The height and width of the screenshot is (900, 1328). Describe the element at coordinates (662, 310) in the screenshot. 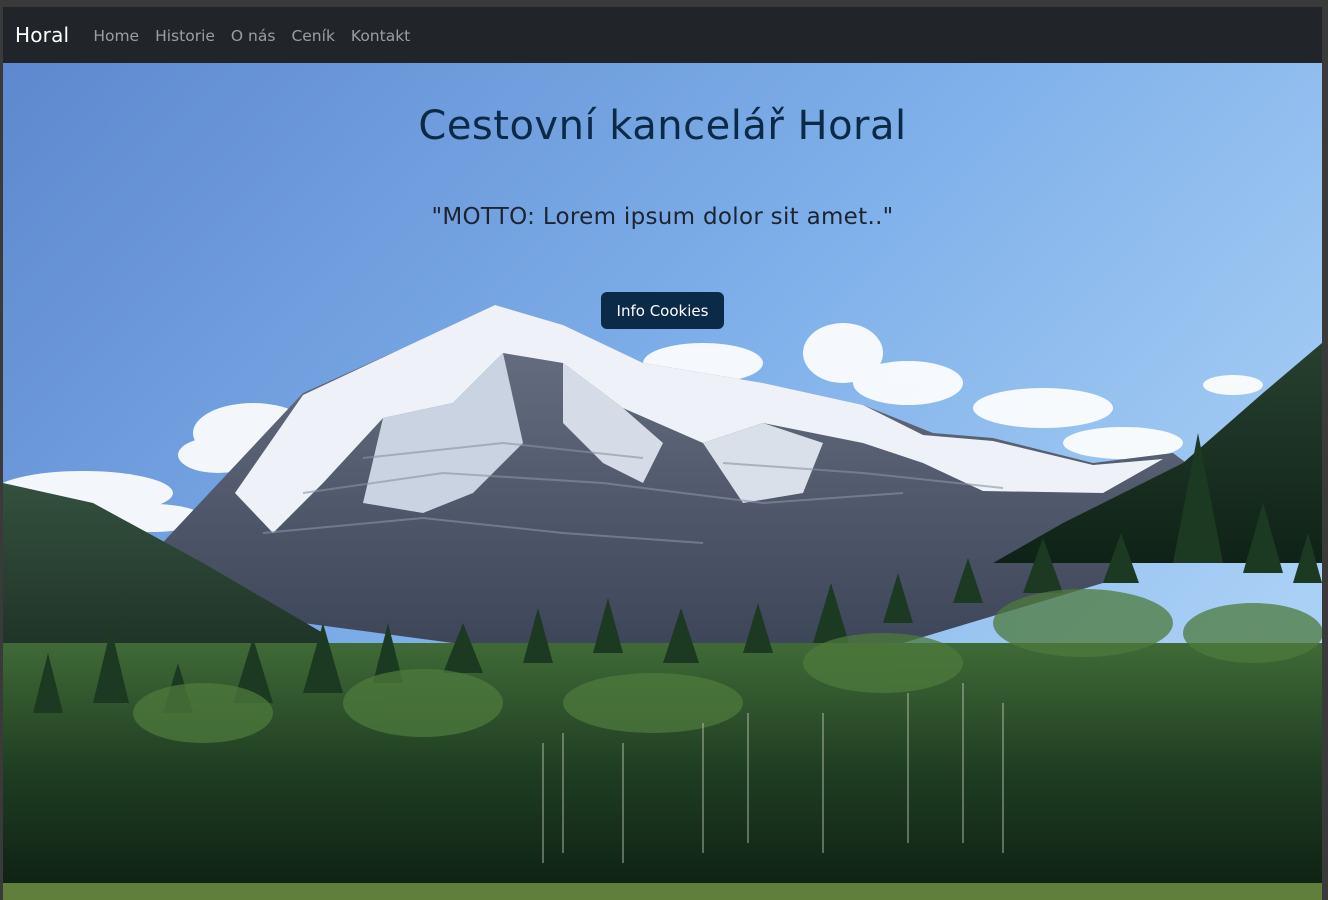

I see `info-cookies-button: Info Cookies` at that location.